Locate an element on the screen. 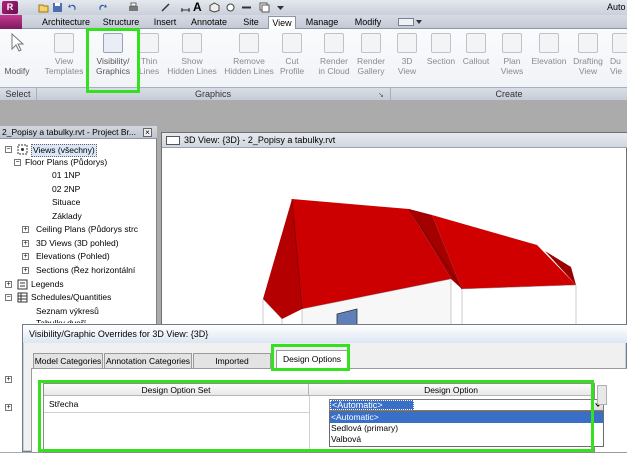 This screenshot has height=453, width=627. 3d-view-label-1: 3D is located at coordinates (407, 61).